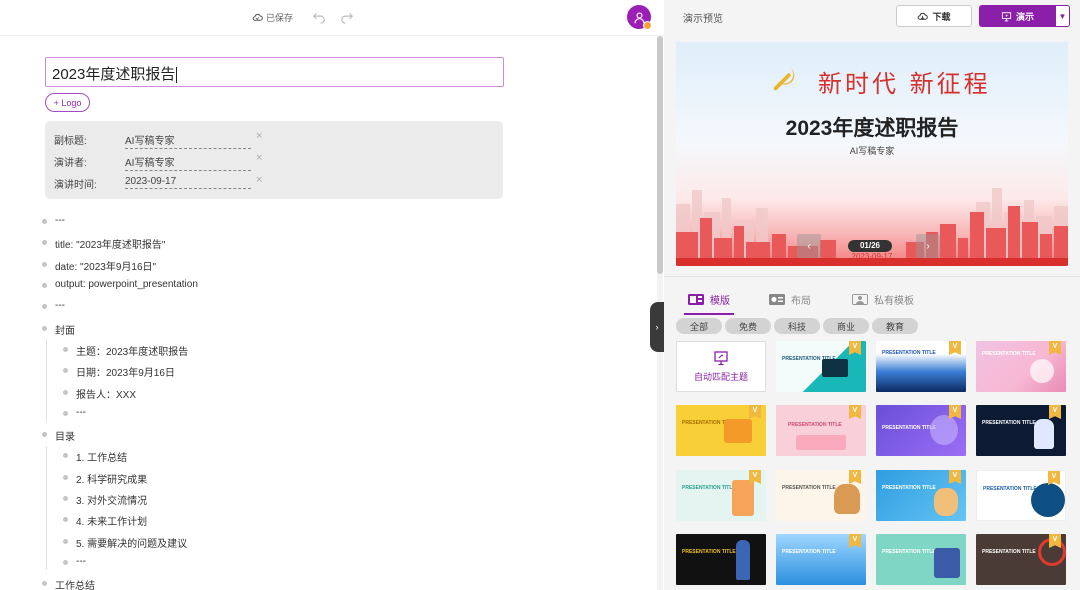  Describe the element at coordinates (102, 458) in the screenshot. I see `outline-text: 1. 工作总结` at that location.